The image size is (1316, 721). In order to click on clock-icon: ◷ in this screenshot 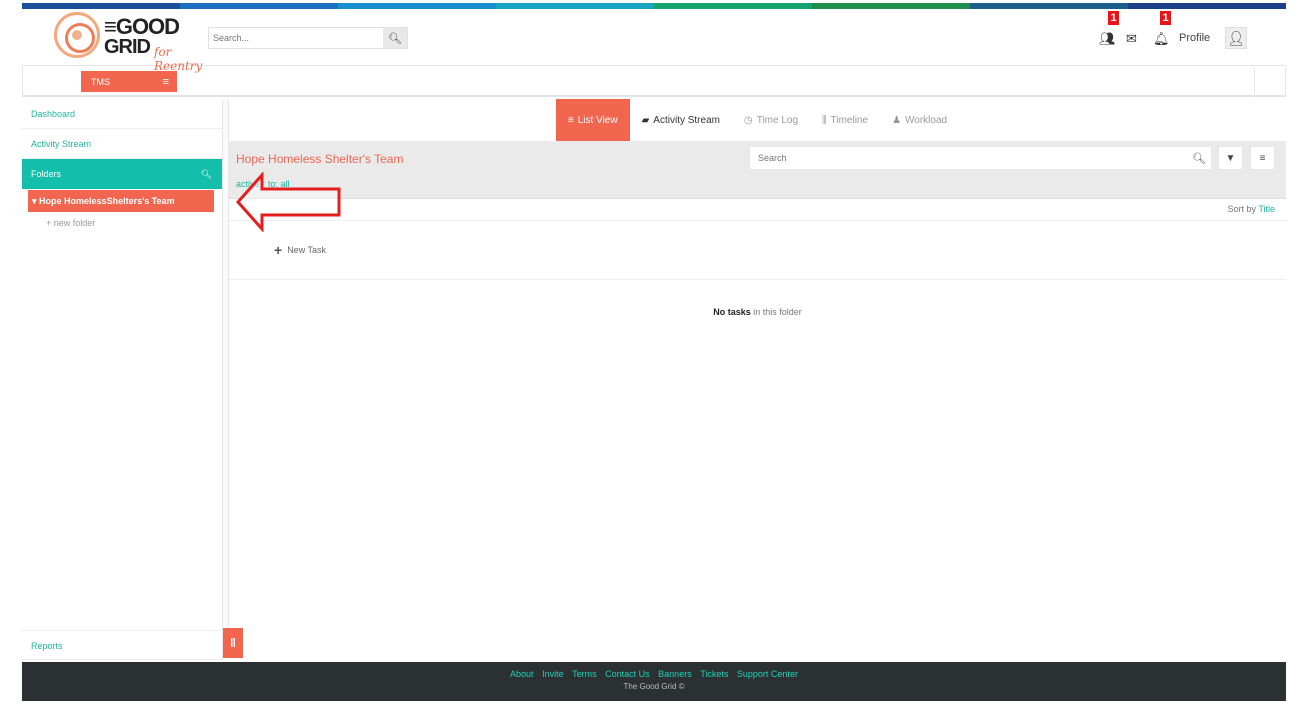, I will do `click(748, 120)`.